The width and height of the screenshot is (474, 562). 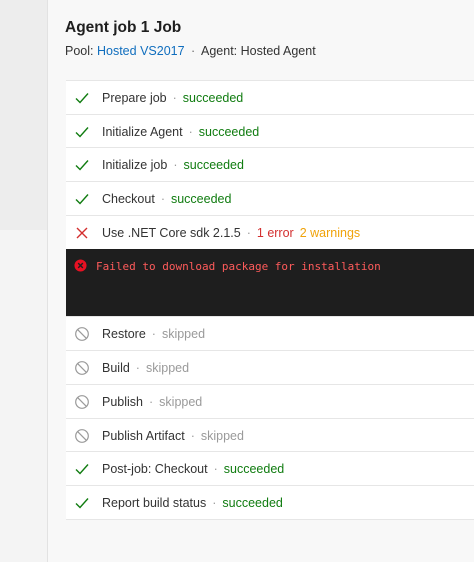 I want to click on step-label: Publish · skipped, so click(x=152, y=402).